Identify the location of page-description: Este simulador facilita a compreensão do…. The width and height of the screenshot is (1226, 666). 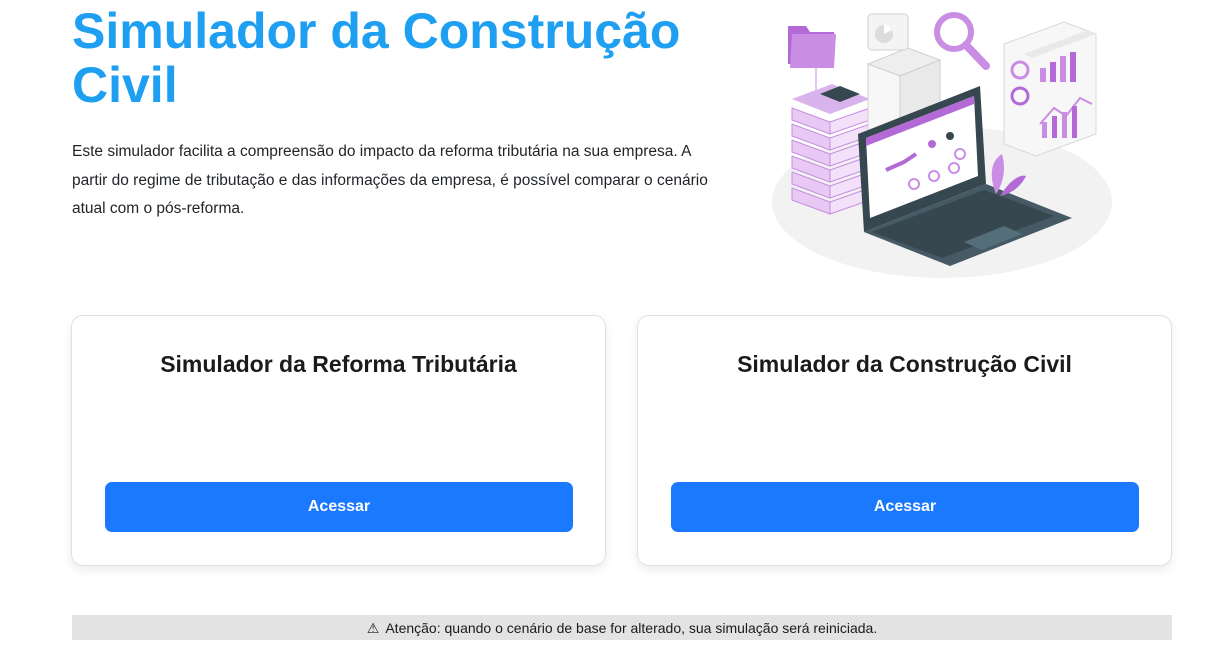
(390, 180).